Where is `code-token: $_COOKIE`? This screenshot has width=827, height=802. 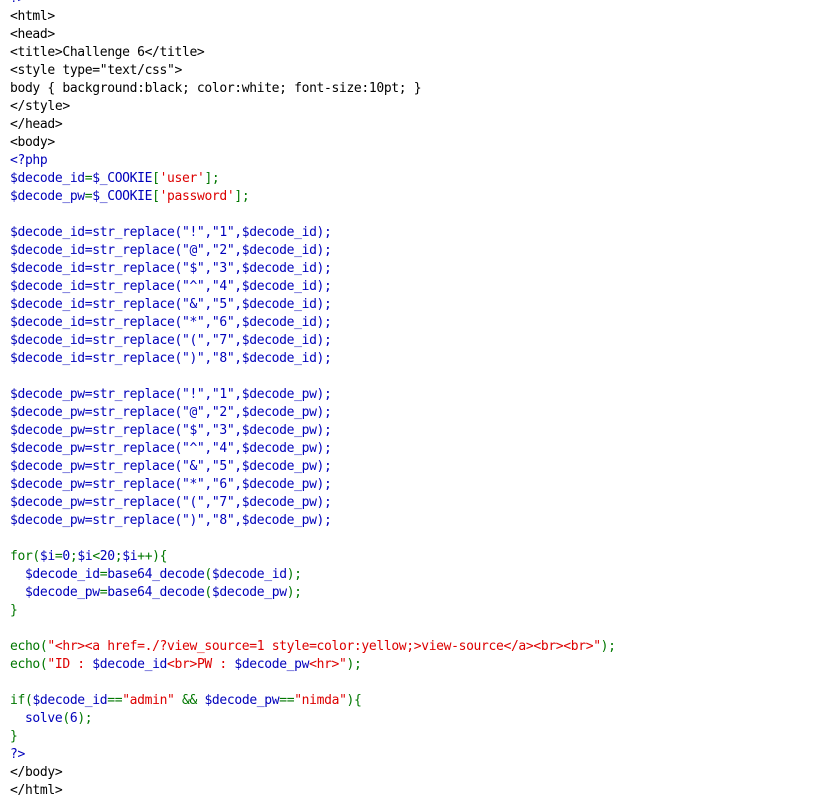
code-token: $_COOKIE is located at coordinates (122, 196).